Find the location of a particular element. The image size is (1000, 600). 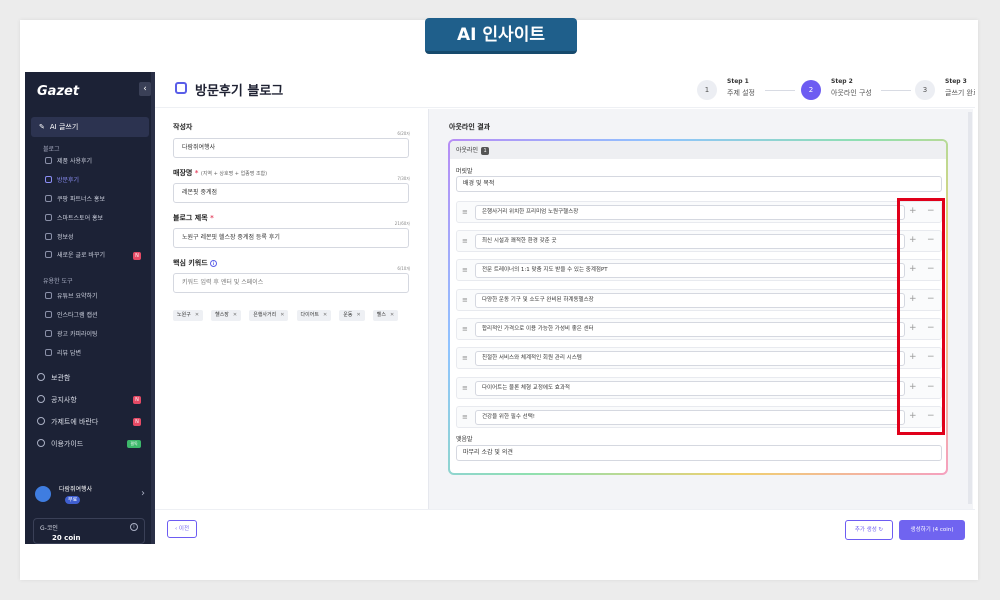

nav-item-visit-review: 방문후기 is located at coordinates (97, 181).